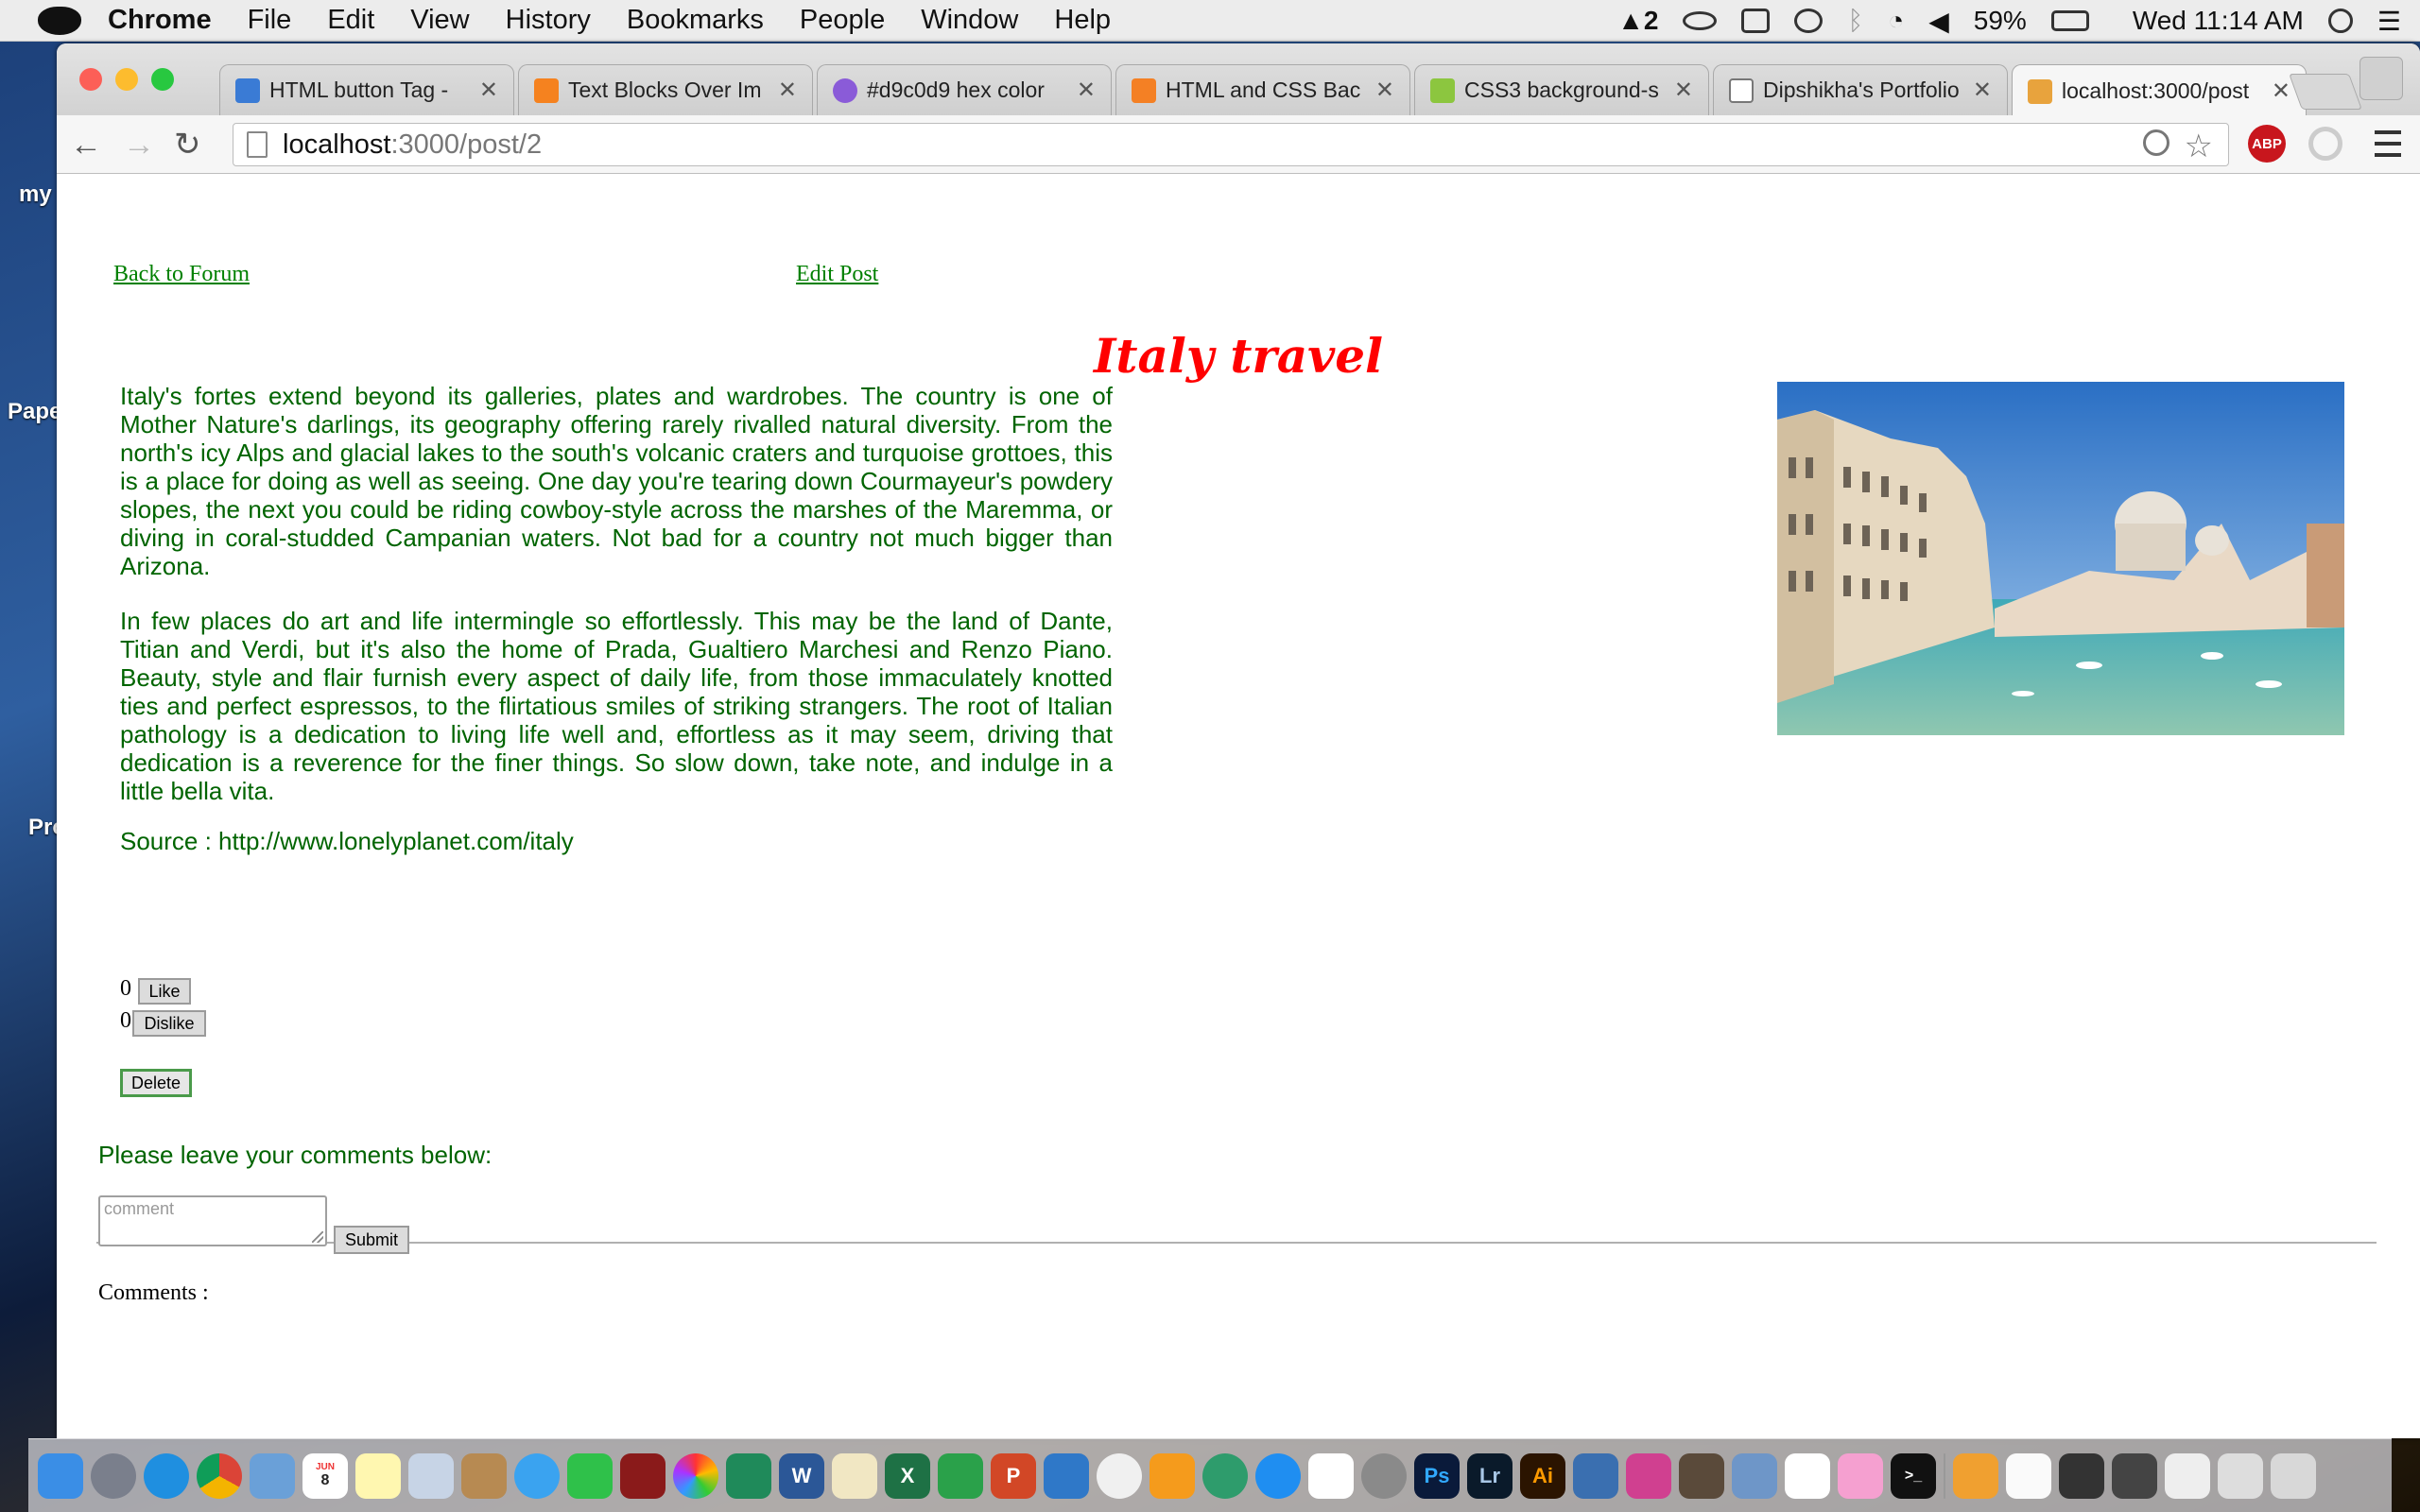 This screenshot has width=2420, height=1512. I want to click on acrobat2-icon, so click(1808, 1475).